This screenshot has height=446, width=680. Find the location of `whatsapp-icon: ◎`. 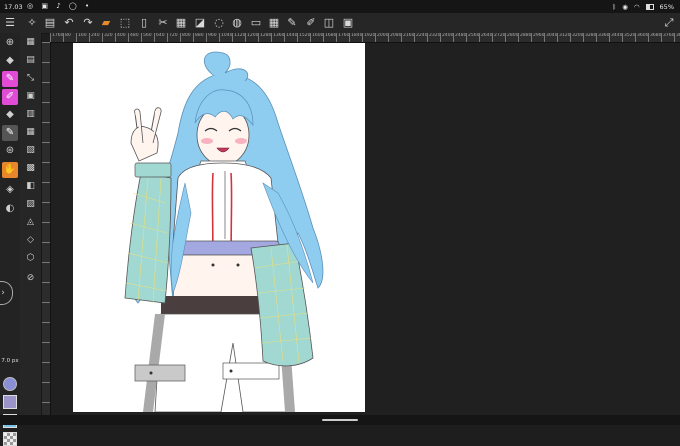

whatsapp-icon: ◎ is located at coordinates (32, 6).